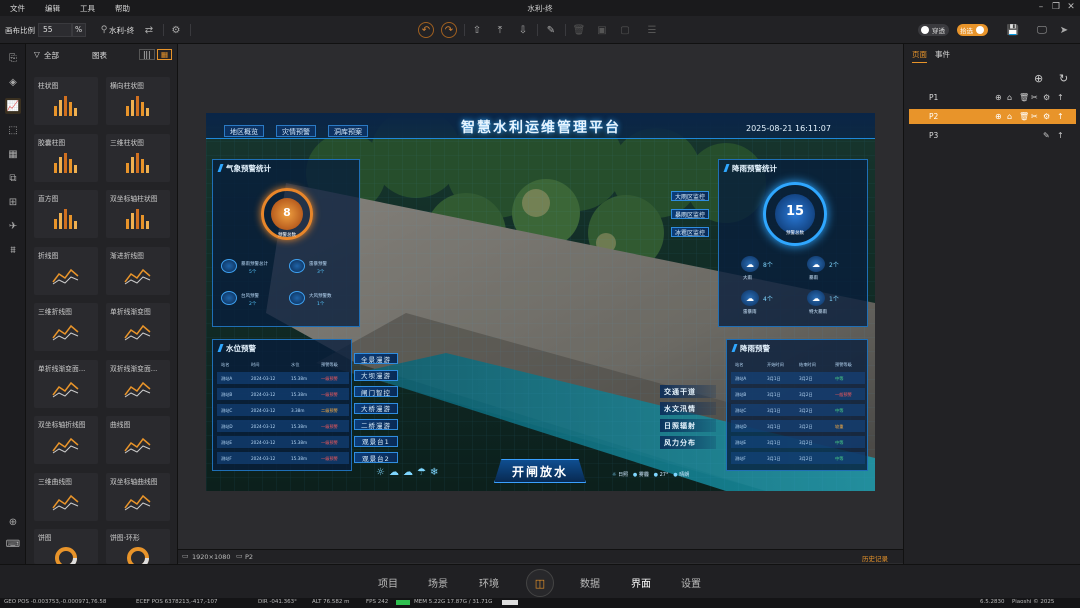  What do you see at coordinates (690, 232) in the screenshot?
I see `monitor-hail-button: 冰雹区监控` at bounding box center [690, 232].